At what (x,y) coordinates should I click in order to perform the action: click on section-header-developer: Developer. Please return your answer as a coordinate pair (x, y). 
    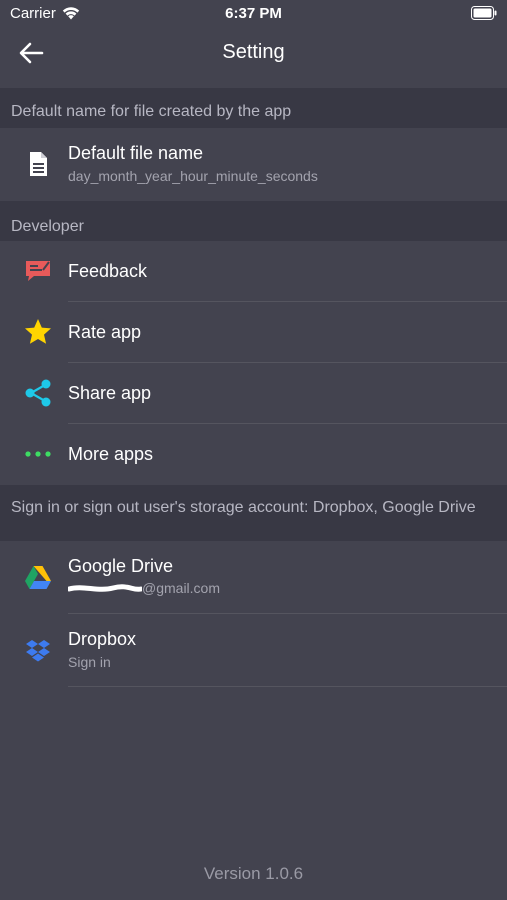
    Looking at the image, I should click on (253, 221).